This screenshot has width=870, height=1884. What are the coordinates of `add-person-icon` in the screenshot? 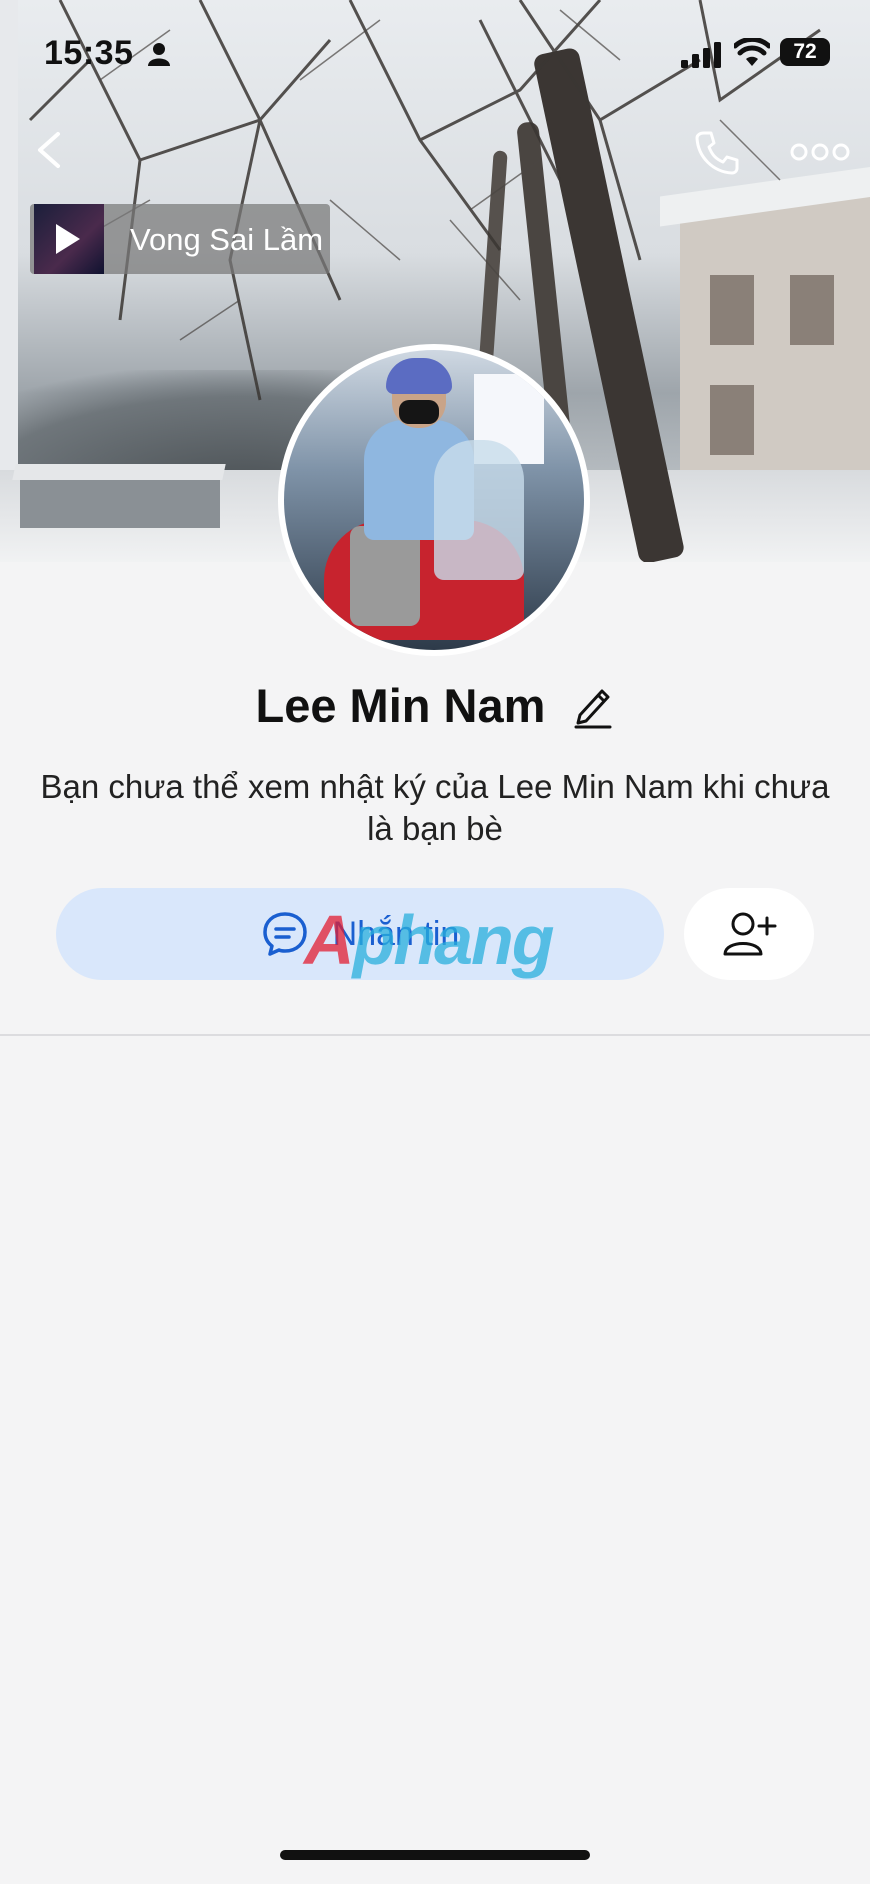 It's located at (750, 934).